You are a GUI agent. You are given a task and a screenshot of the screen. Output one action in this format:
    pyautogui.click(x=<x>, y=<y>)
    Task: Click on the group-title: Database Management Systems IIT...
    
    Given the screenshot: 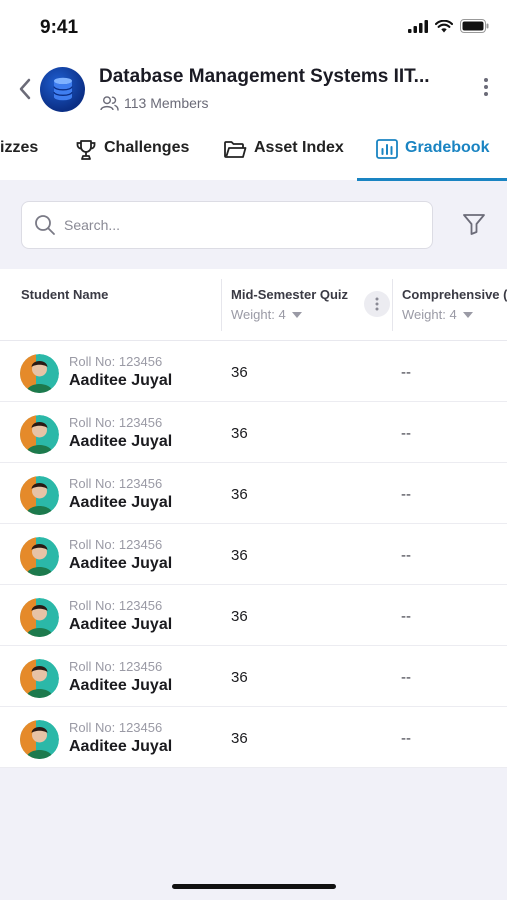 What is the action you would take?
    pyautogui.click(x=264, y=76)
    